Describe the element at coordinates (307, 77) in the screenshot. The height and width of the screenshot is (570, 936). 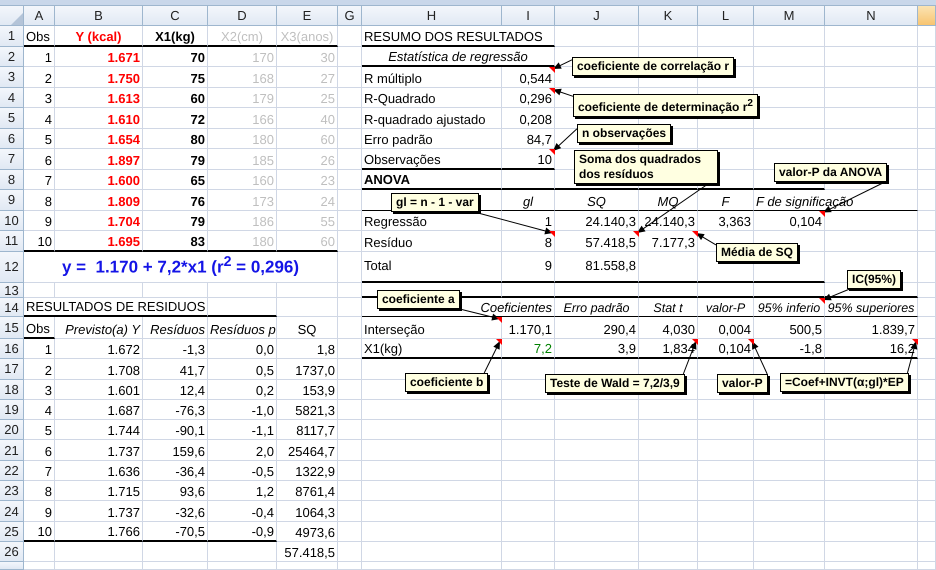
I see `table-cell: 27` at that location.